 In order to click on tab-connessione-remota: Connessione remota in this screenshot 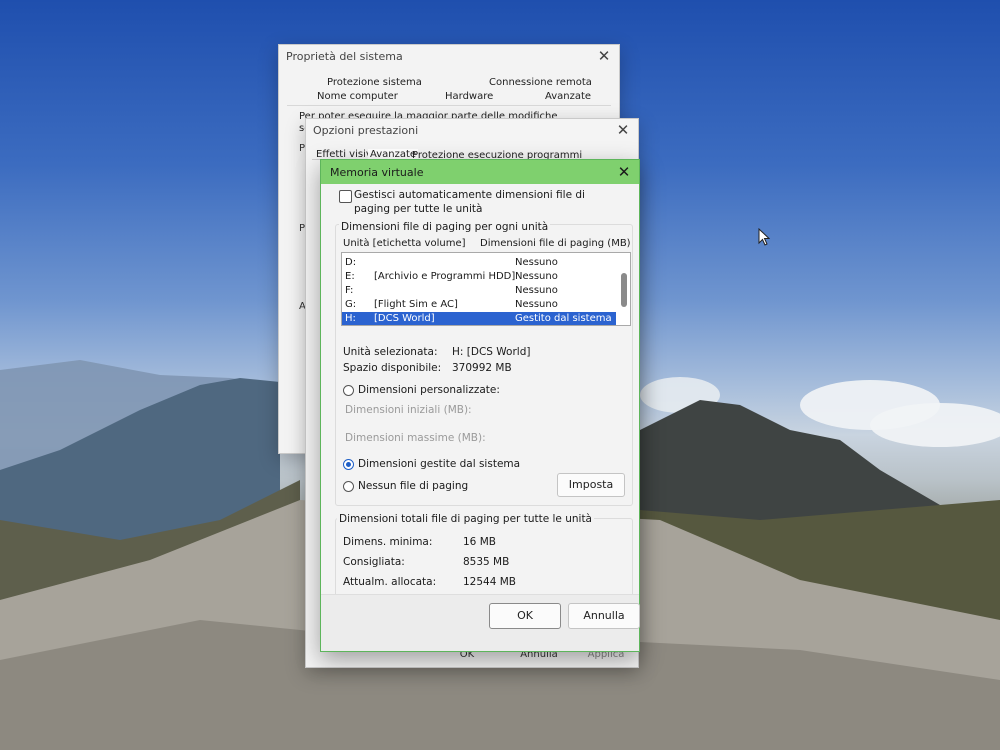, I will do `click(540, 82)`.